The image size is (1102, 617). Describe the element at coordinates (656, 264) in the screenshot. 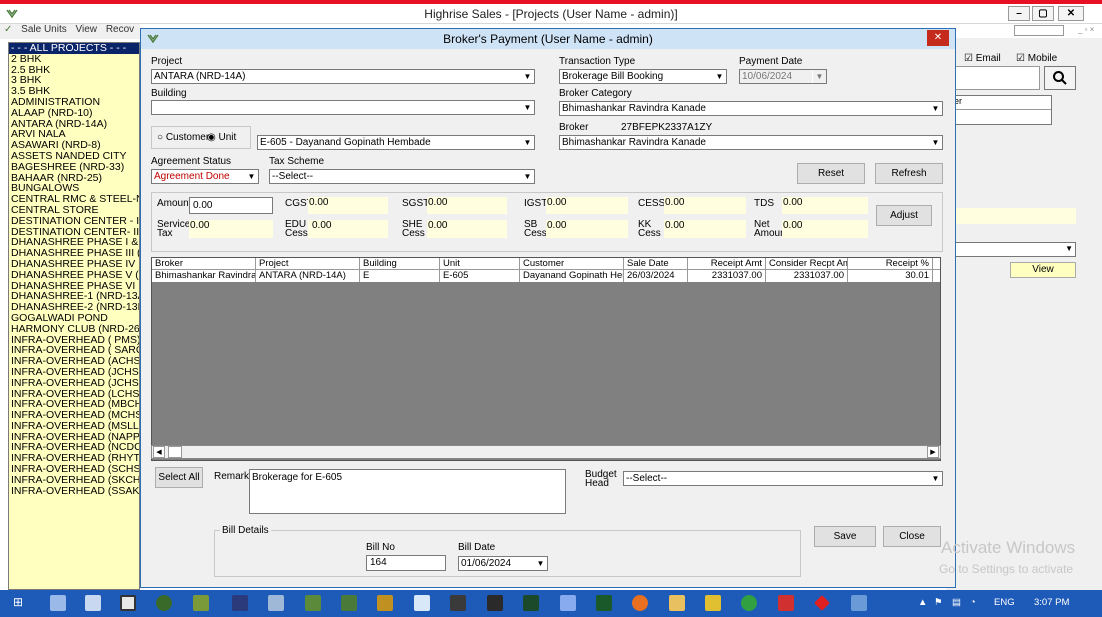

I see `grid-column-header: Sale Date` at that location.